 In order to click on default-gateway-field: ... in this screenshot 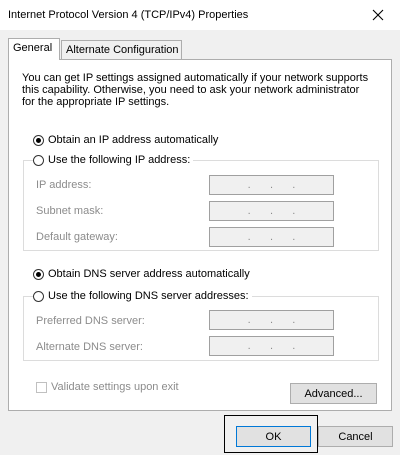, I will do `click(271, 237)`.